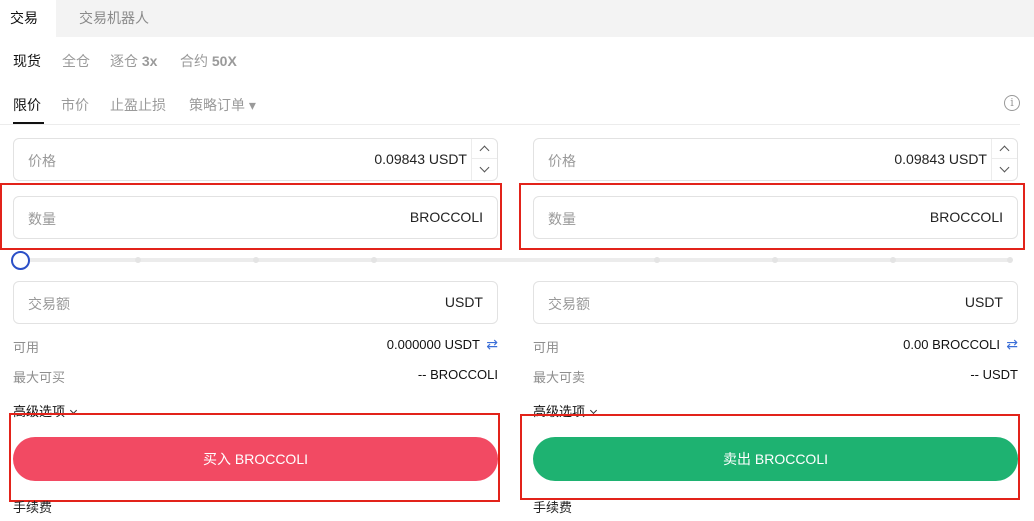 Image resolution: width=1034 pixels, height=521 pixels. I want to click on sell-price-decrement-button, so click(1004, 169).